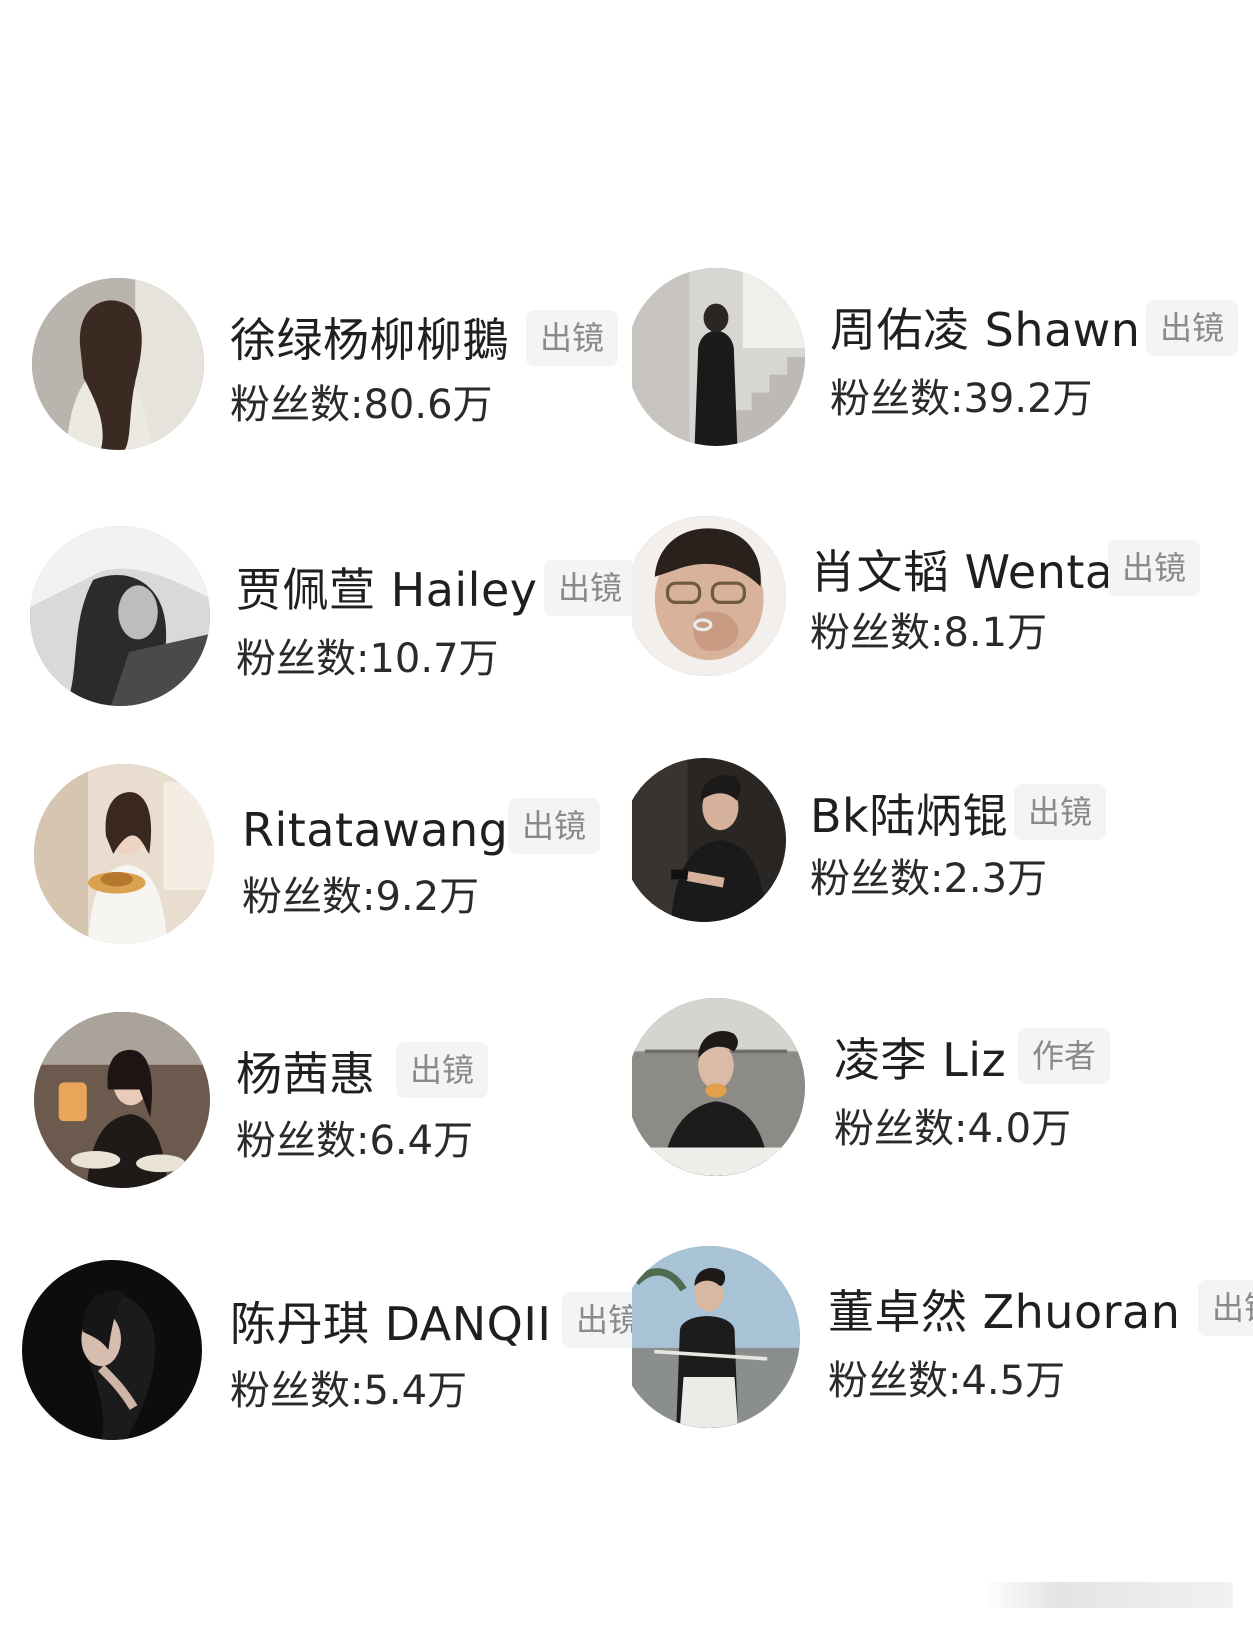 The width and height of the screenshot is (1253, 1638). I want to click on user-name: 凌李 Liz, so click(920, 1060).